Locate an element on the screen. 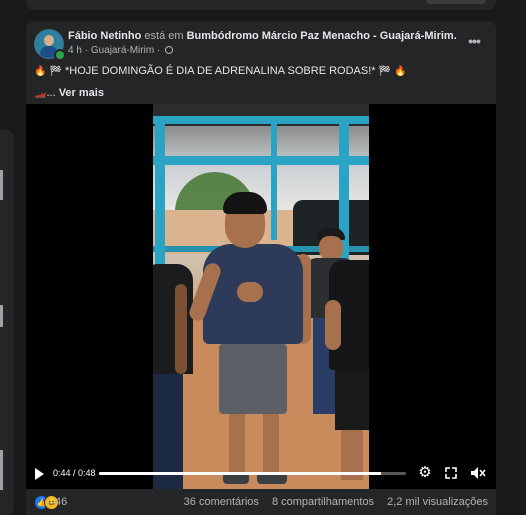  video-main-person is located at coordinates (252, 340).